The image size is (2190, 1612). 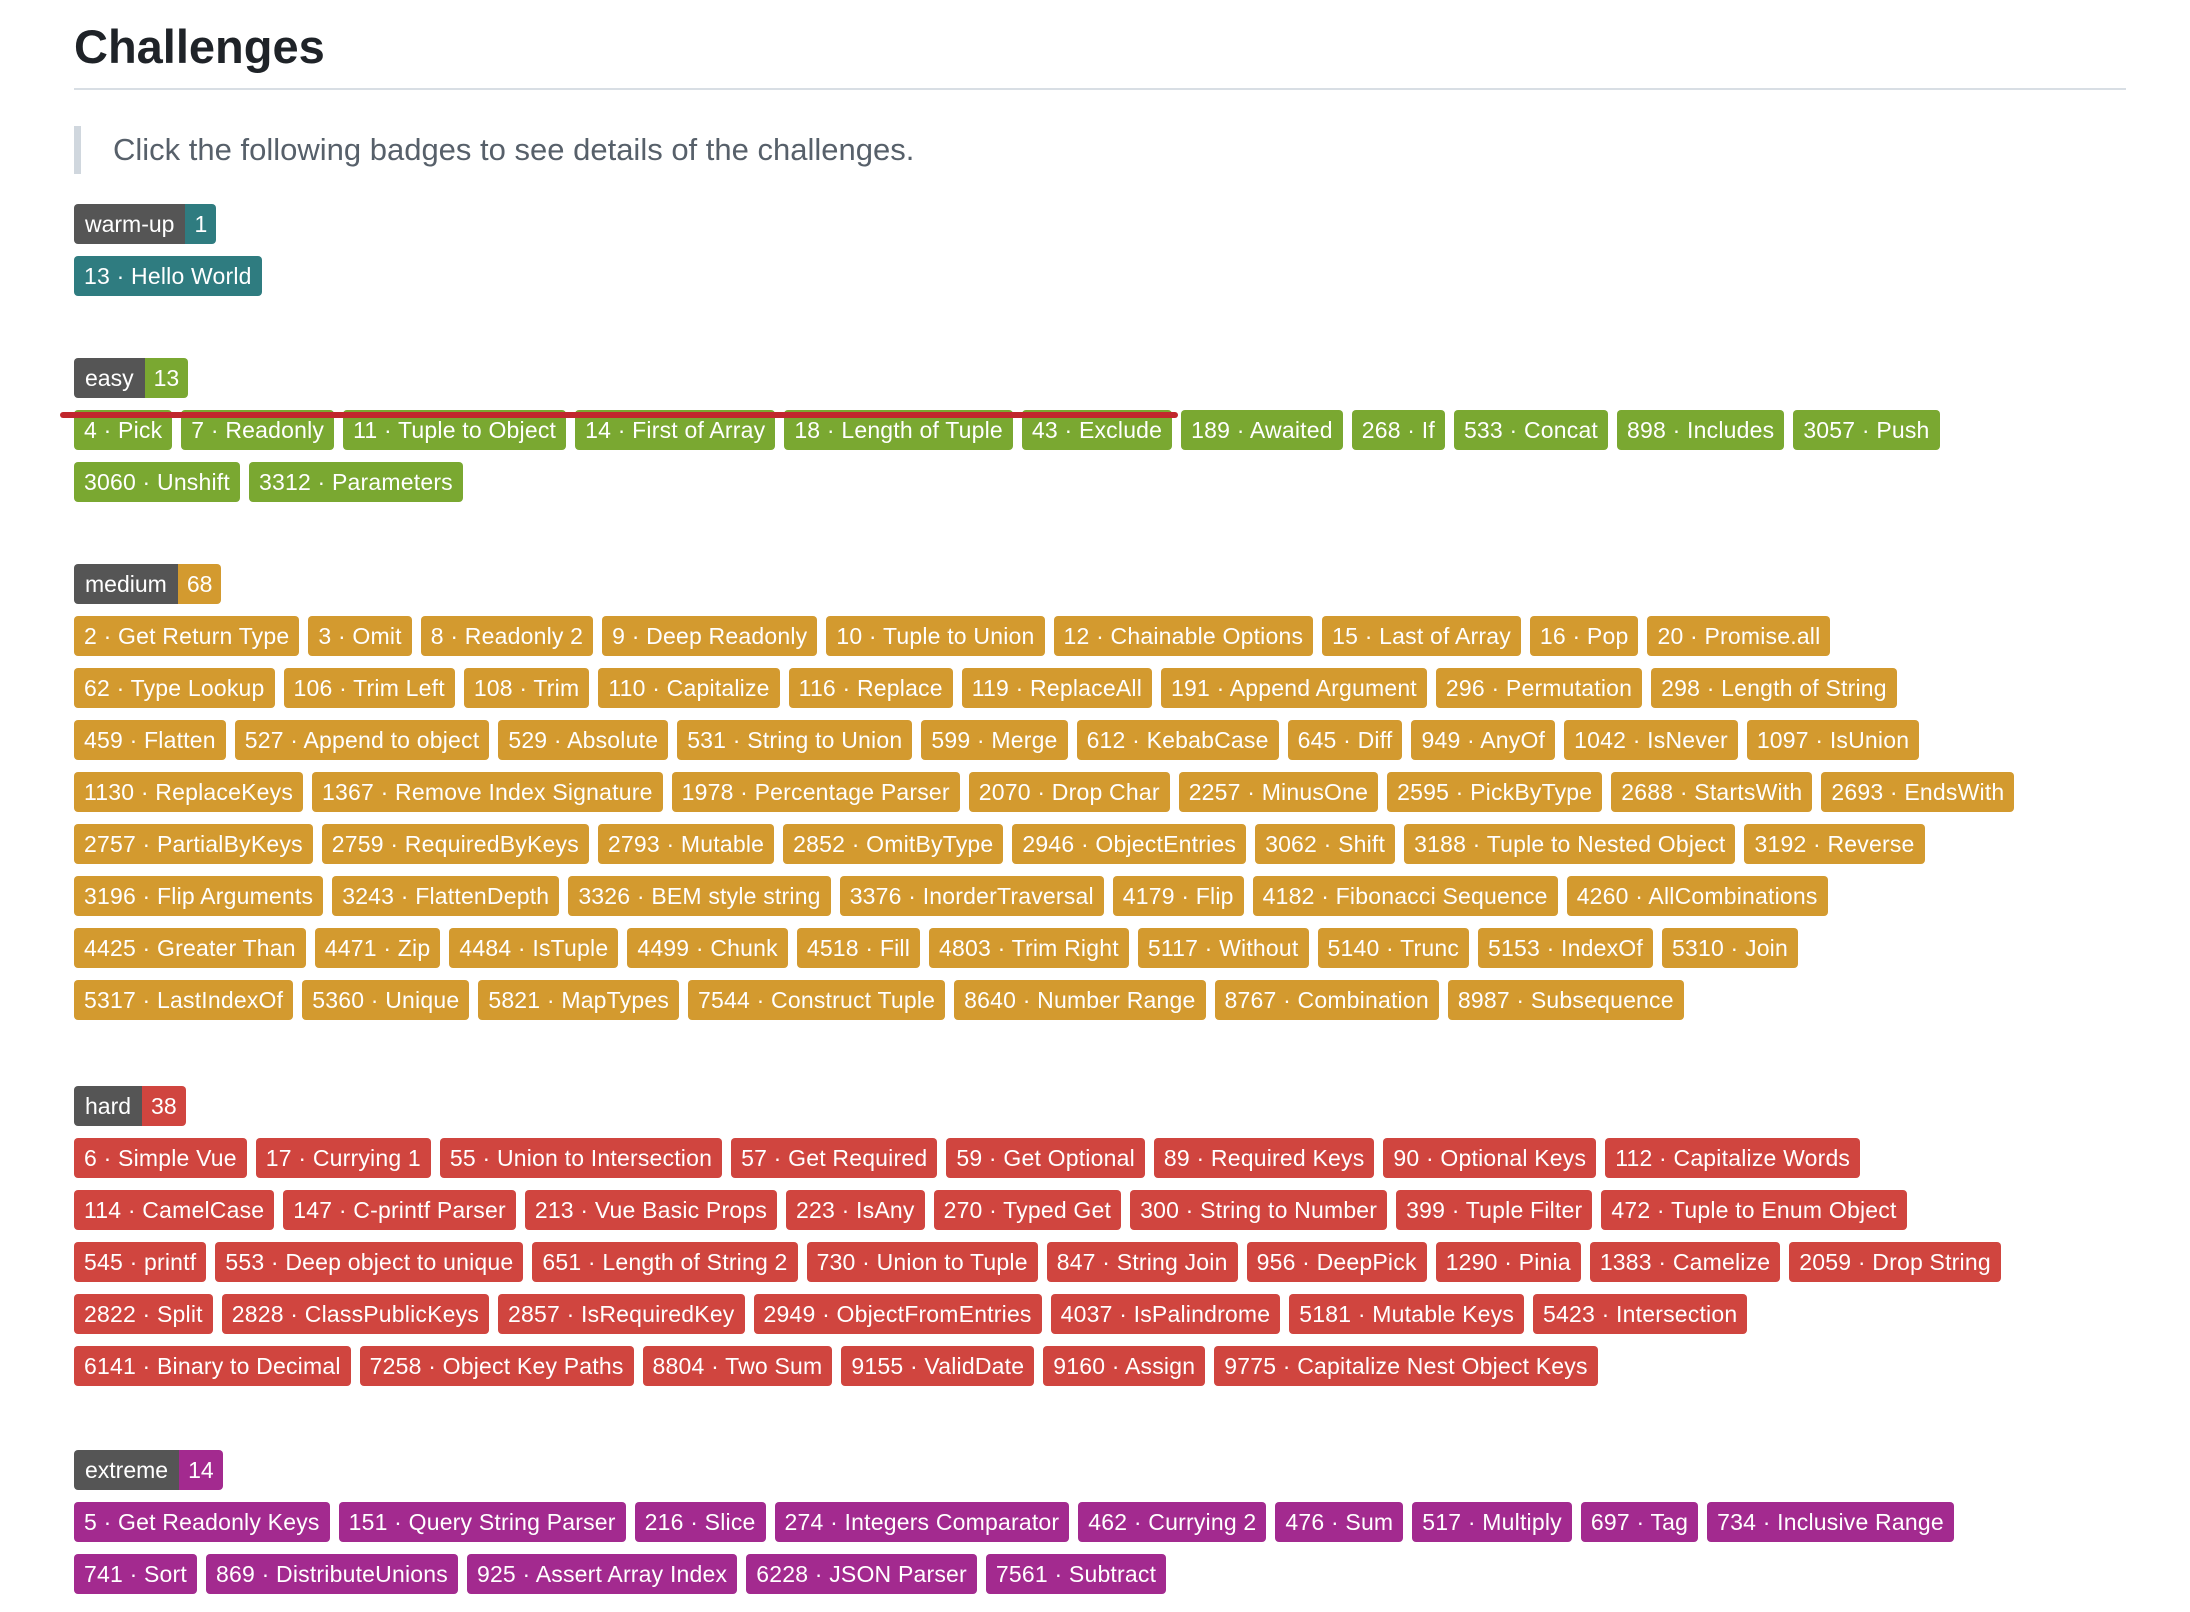 I want to click on challenge-badge: 268 · If, so click(x=1398, y=430).